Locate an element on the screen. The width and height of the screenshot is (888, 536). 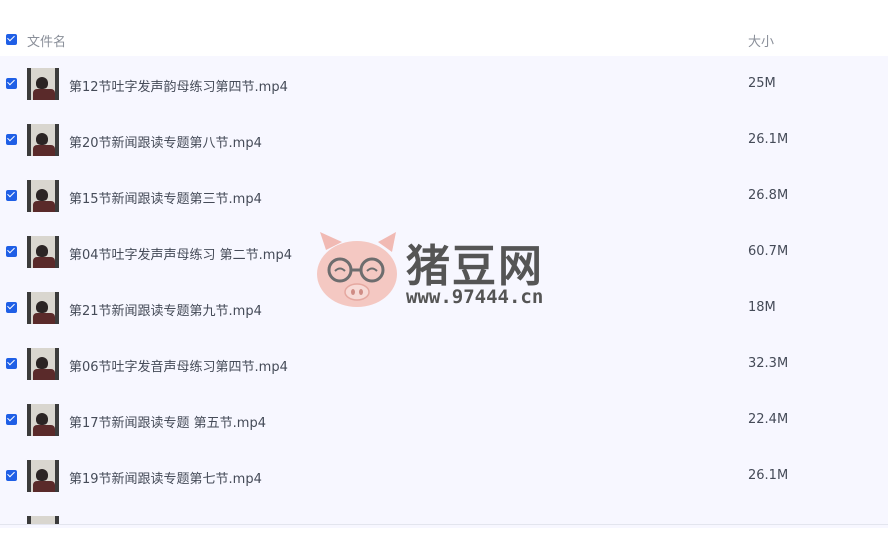
file-row: 第04节吐字发声声母练习 第二节.mp4 60.7M is located at coordinates (444, 252).